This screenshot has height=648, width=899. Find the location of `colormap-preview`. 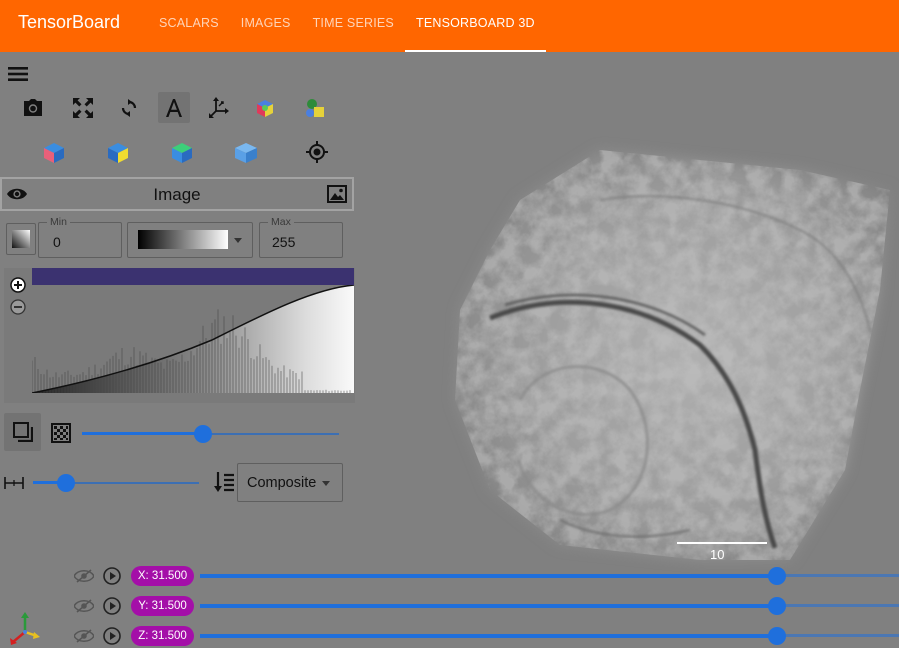

colormap-preview is located at coordinates (183, 239).